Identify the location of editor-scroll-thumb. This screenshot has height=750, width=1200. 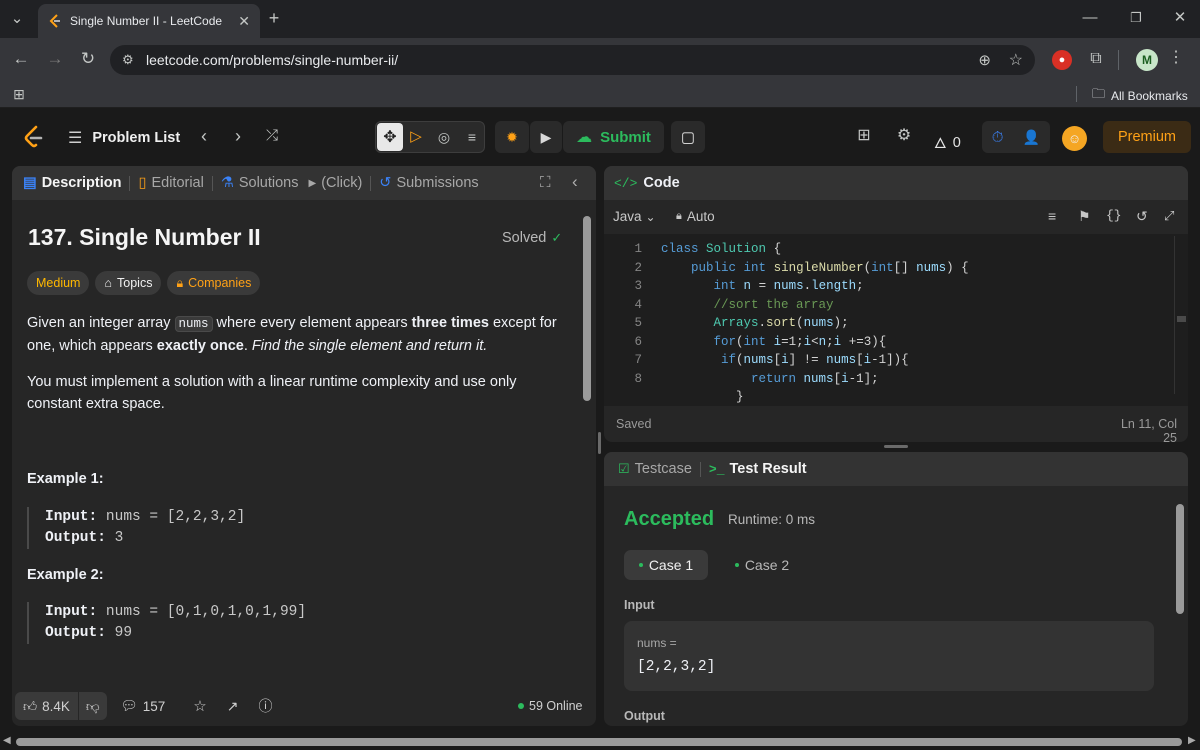
(1181, 319).